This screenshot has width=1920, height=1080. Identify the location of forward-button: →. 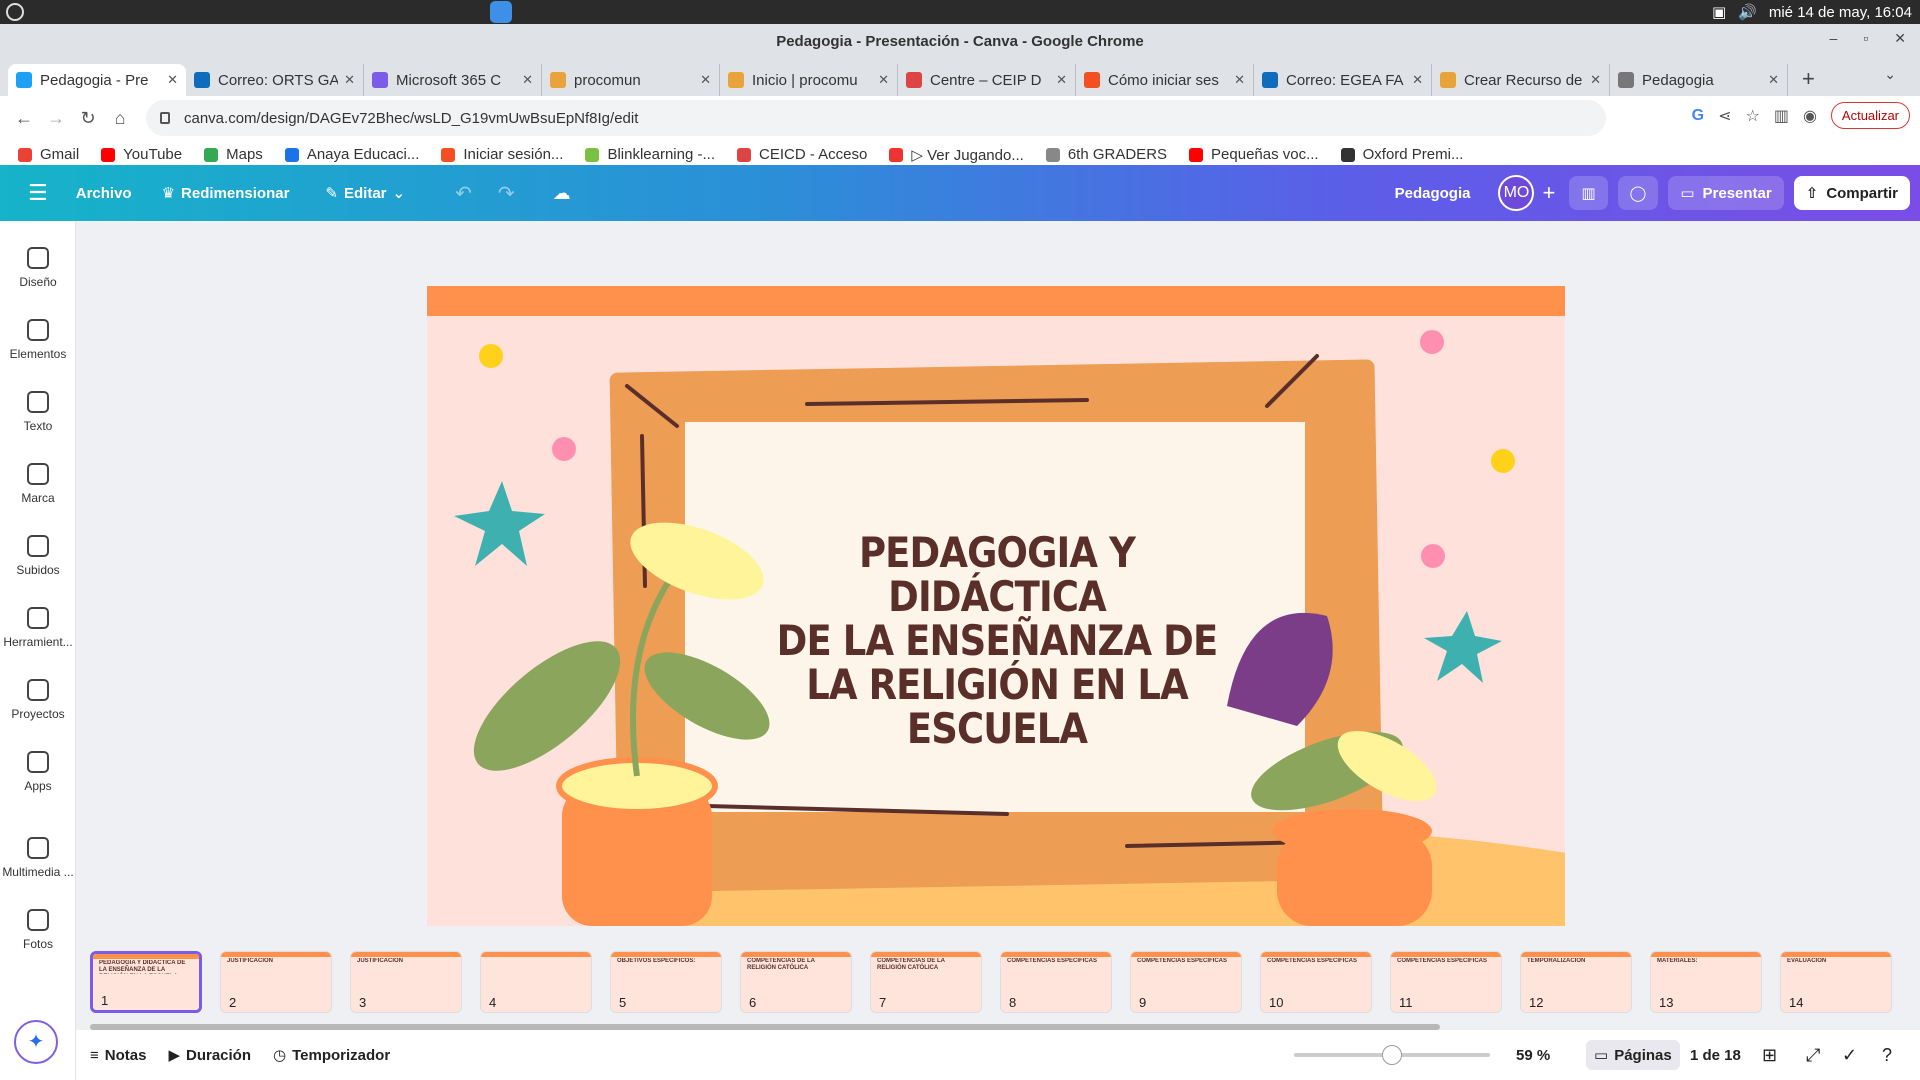
(56, 118).